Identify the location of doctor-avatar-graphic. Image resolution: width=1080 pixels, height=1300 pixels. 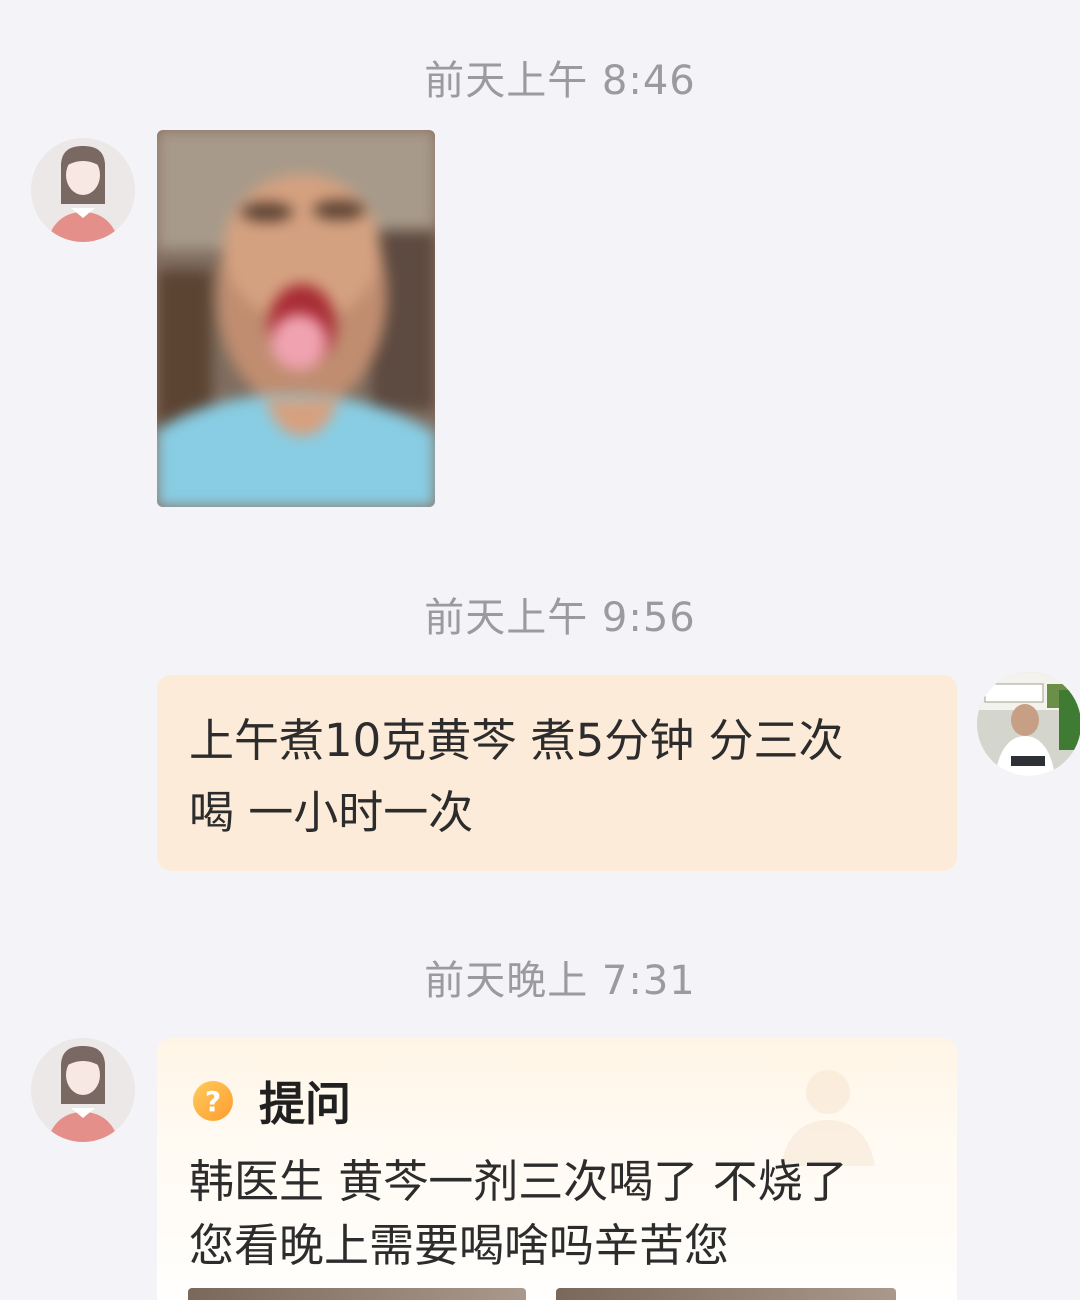
(1028, 724).